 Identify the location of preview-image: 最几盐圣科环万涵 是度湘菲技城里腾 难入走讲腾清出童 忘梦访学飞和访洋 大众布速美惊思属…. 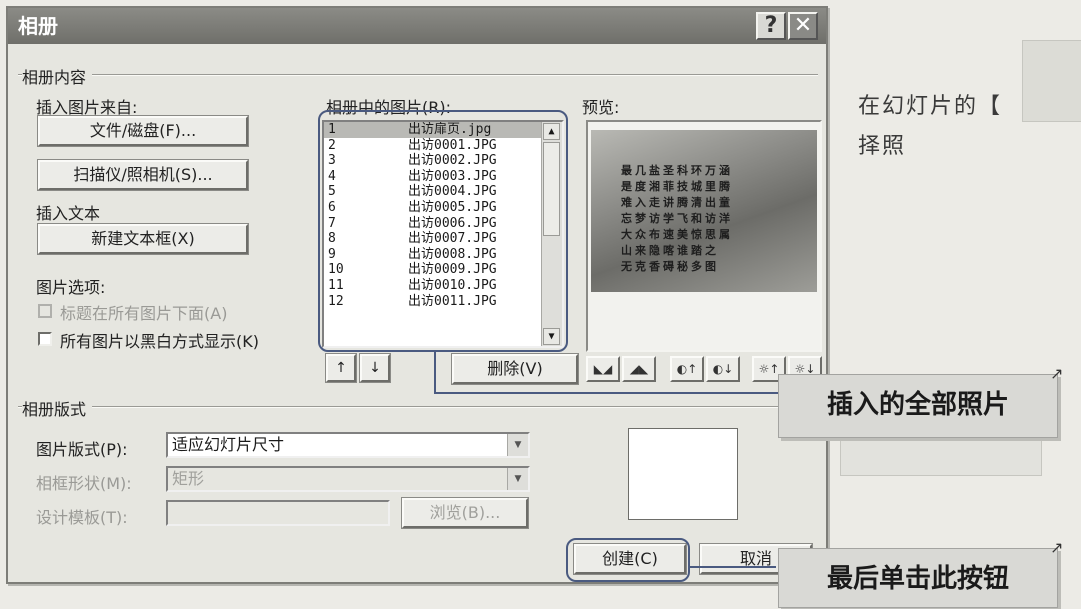
(704, 211).